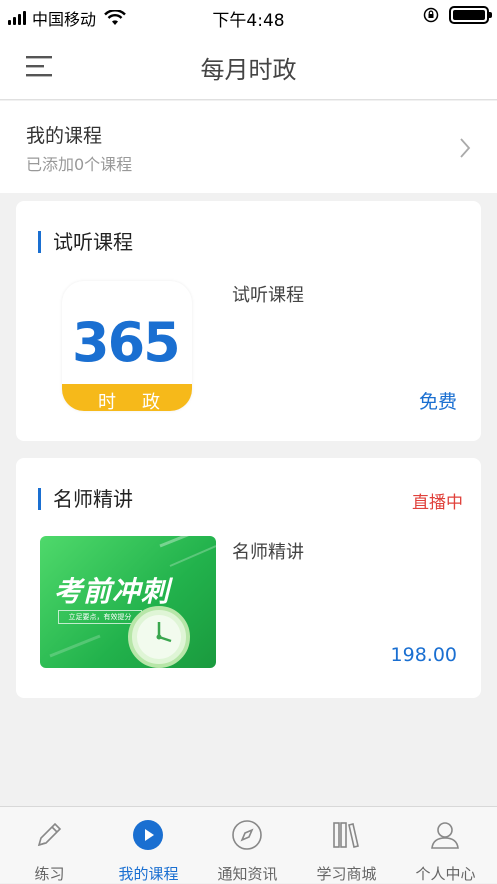 The width and height of the screenshot is (497, 884). I want to click on person-icon, so click(445, 835).